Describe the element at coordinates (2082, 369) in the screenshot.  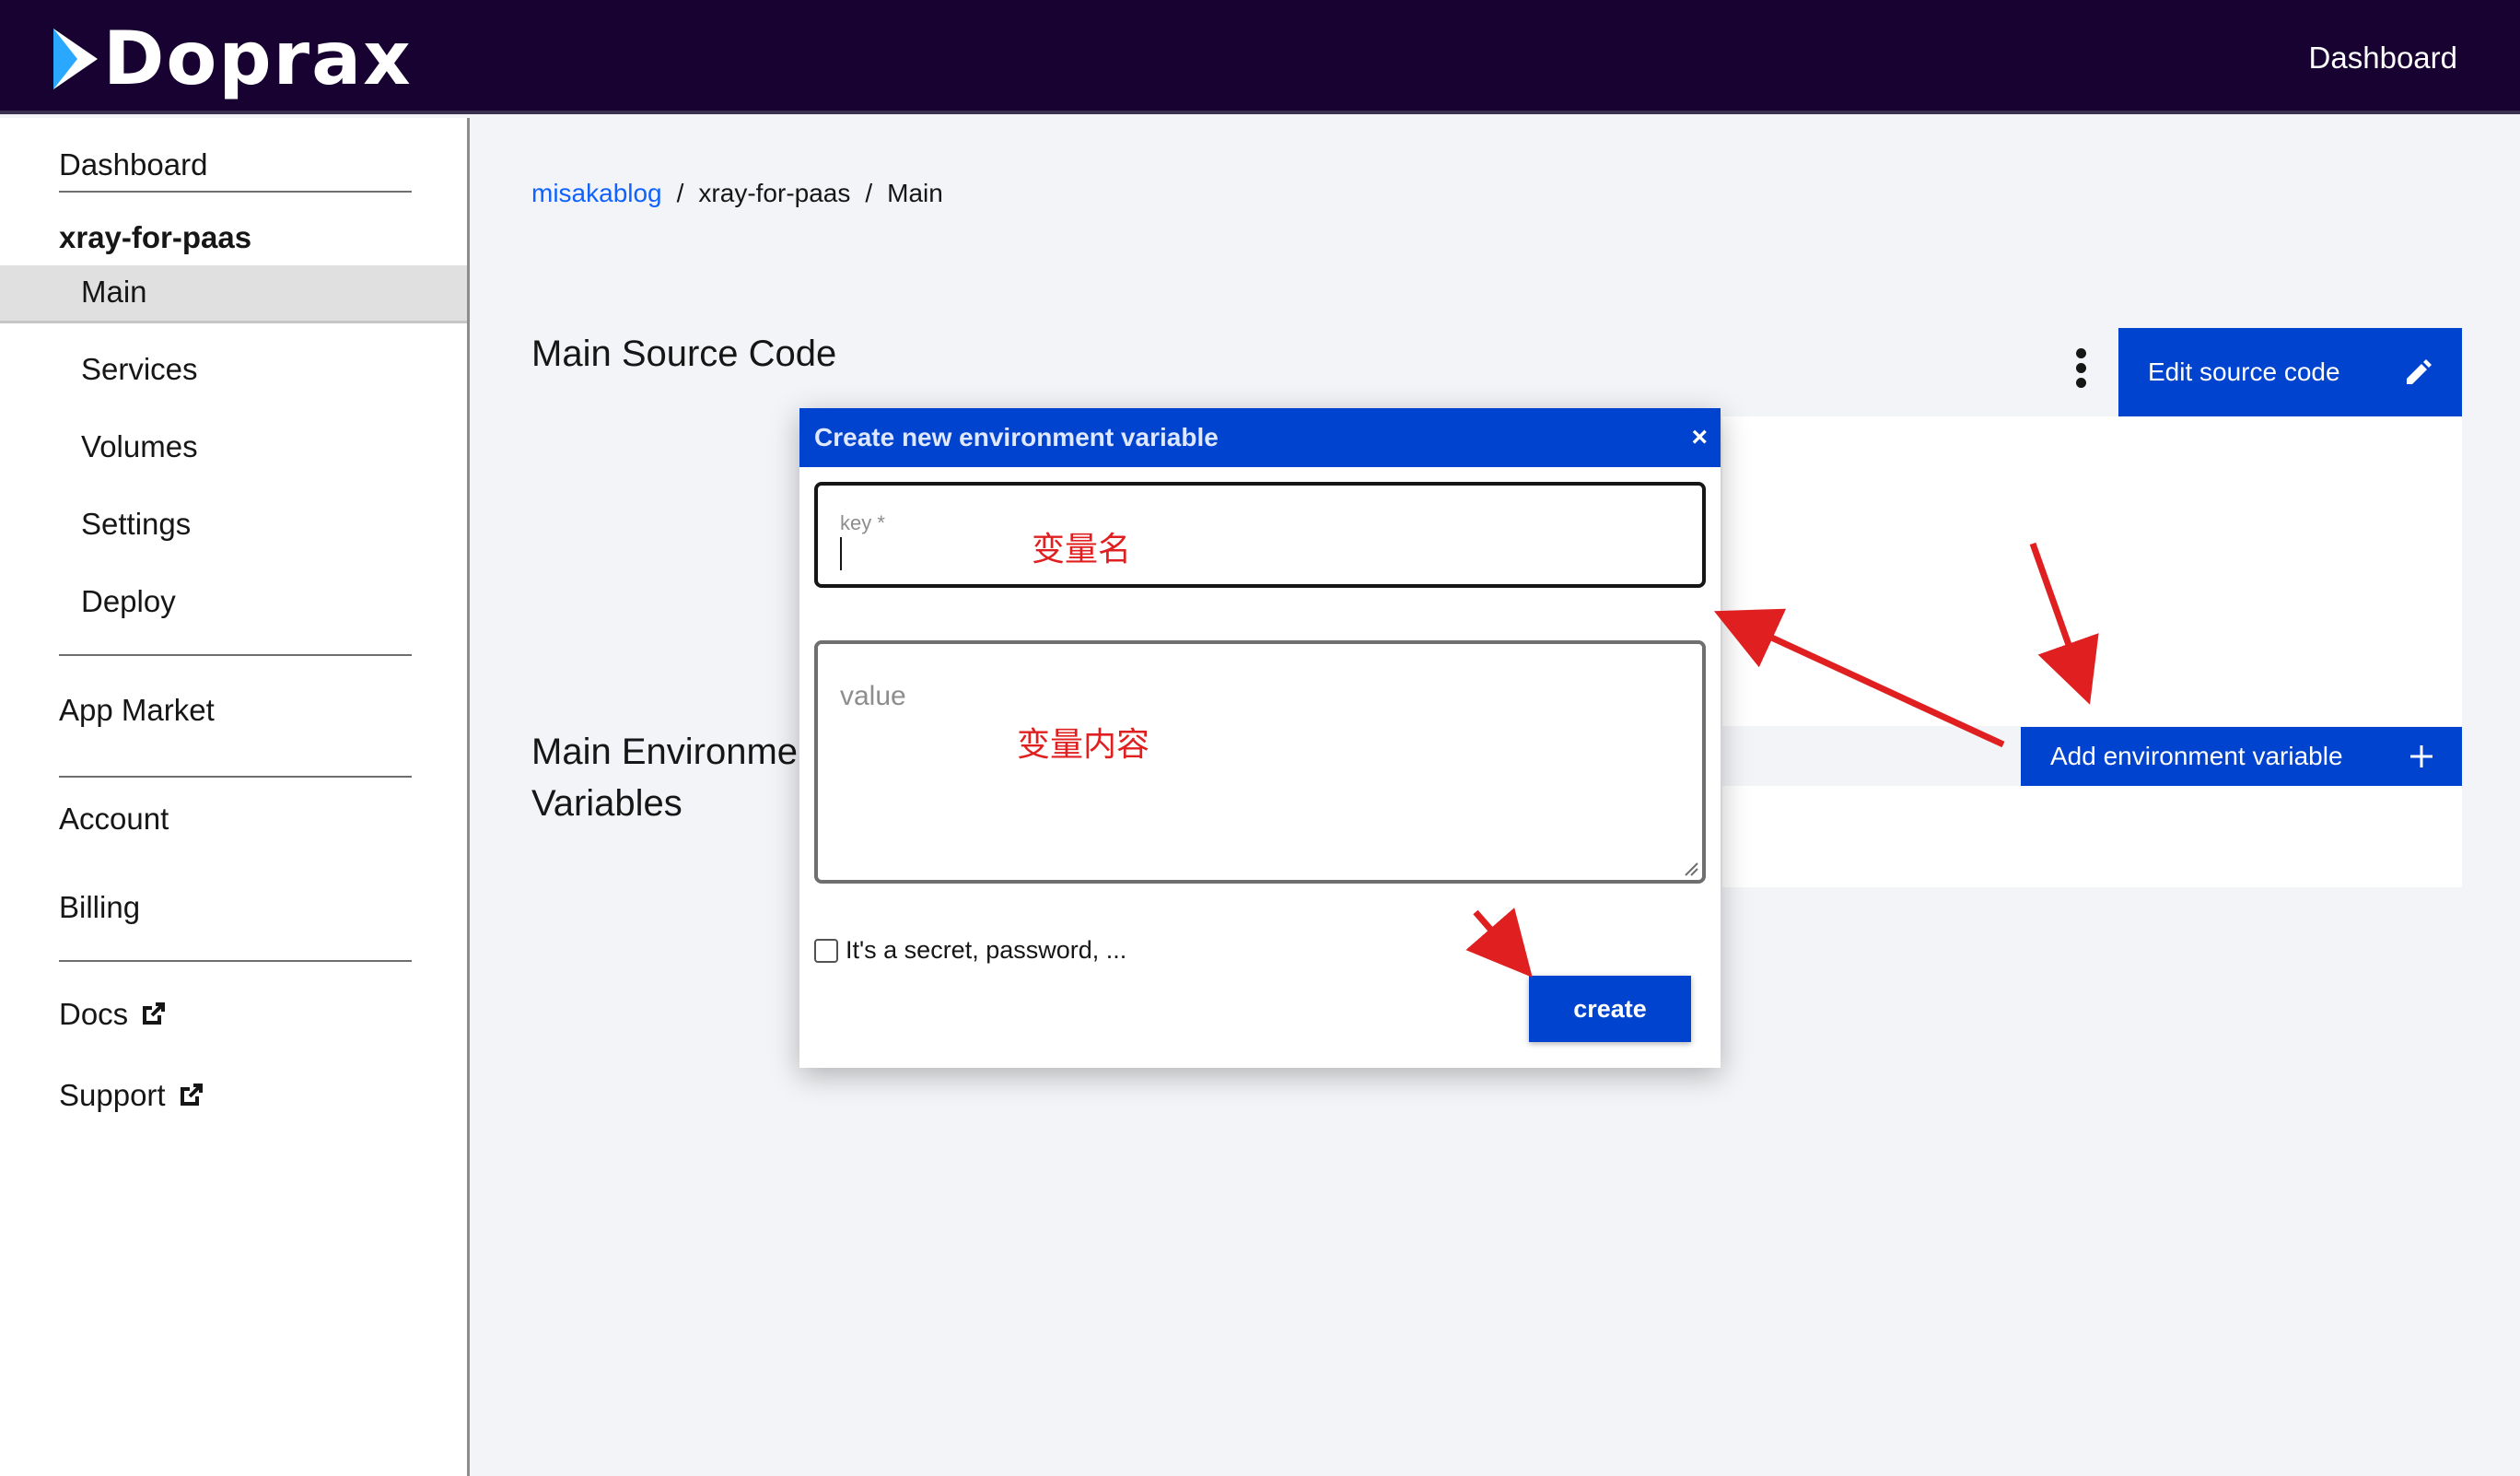
I see `overflow-menu-icon` at that location.